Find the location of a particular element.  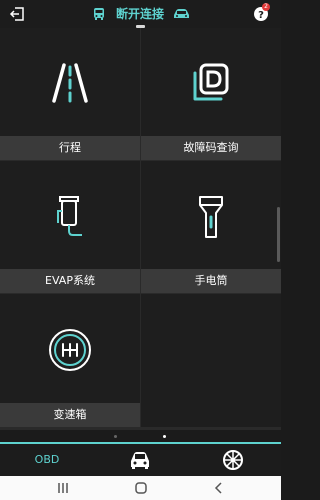

tile-label: 故障码查询 is located at coordinates (211, 148).